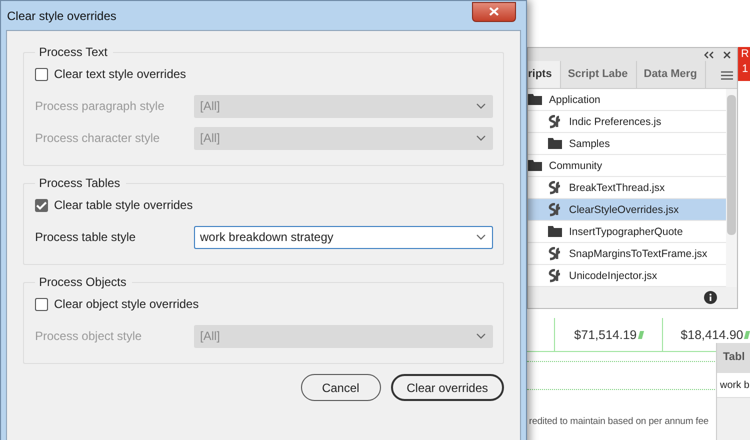 This screenshot has width=750, height=440. Describe the element at coordinates (89, 336) in the screenshot. I see `field-label: Process object style` at that location.